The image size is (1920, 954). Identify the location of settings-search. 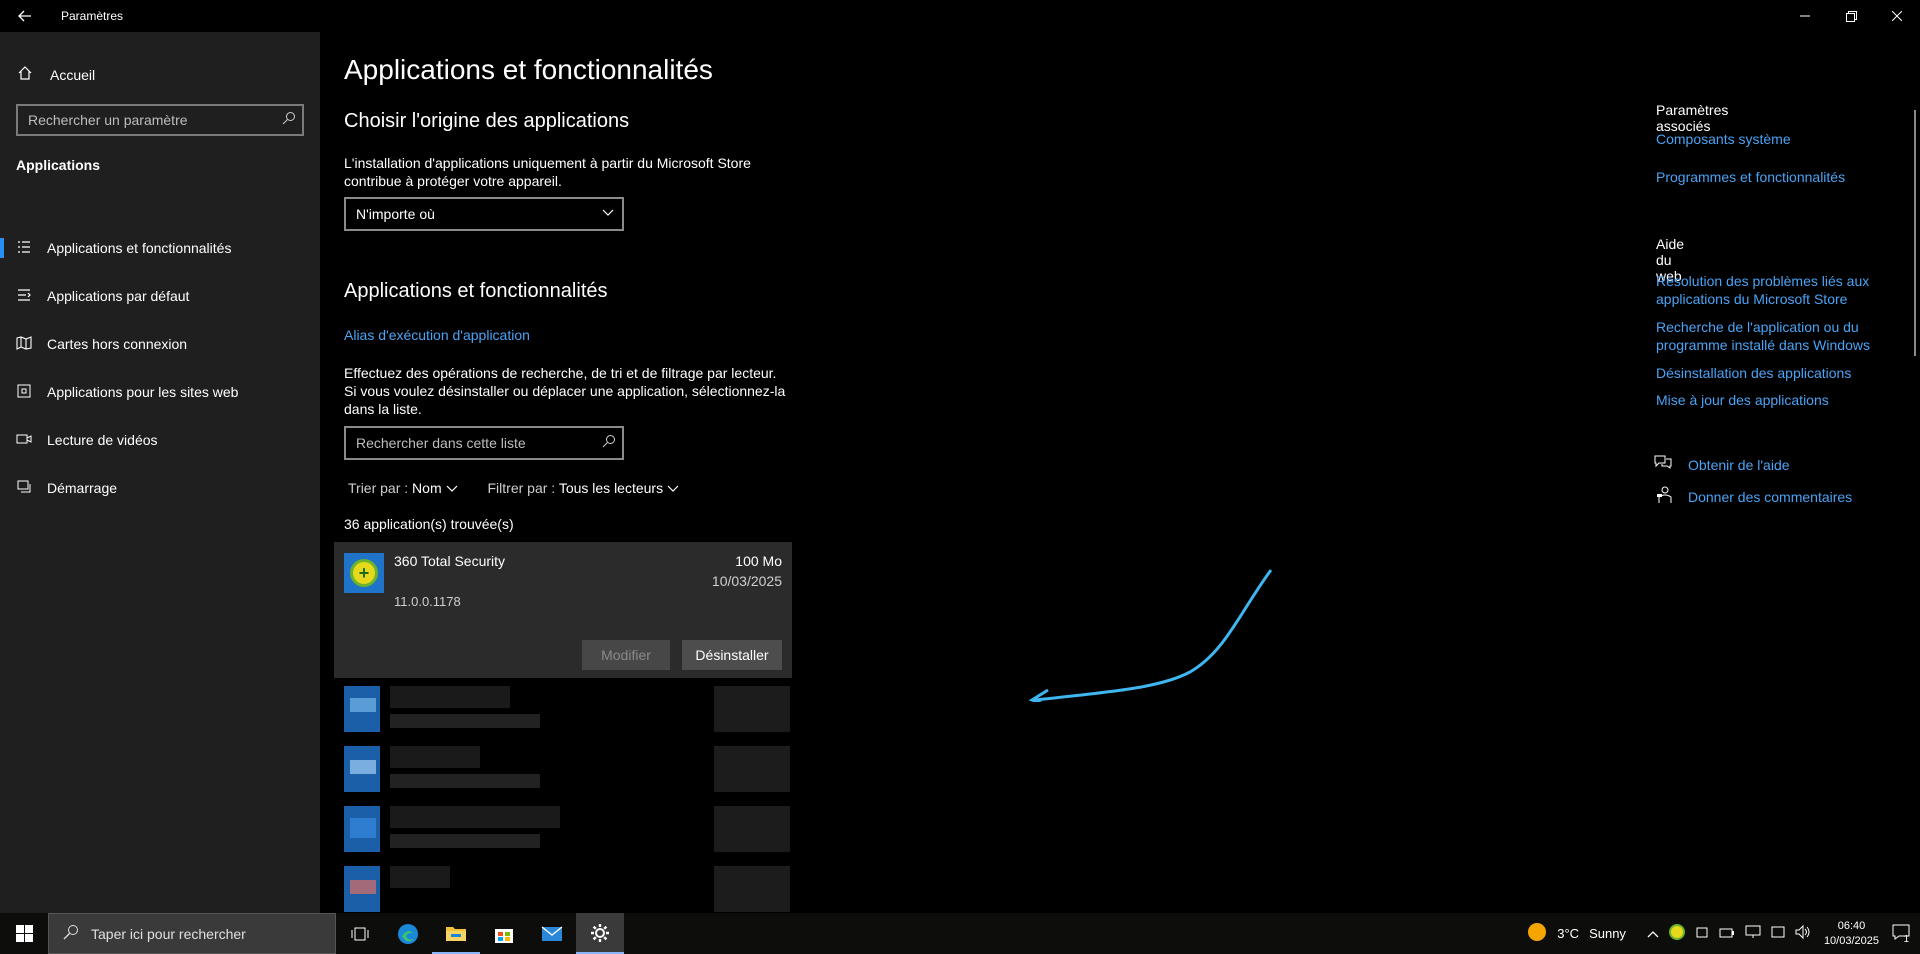
(160, 120).